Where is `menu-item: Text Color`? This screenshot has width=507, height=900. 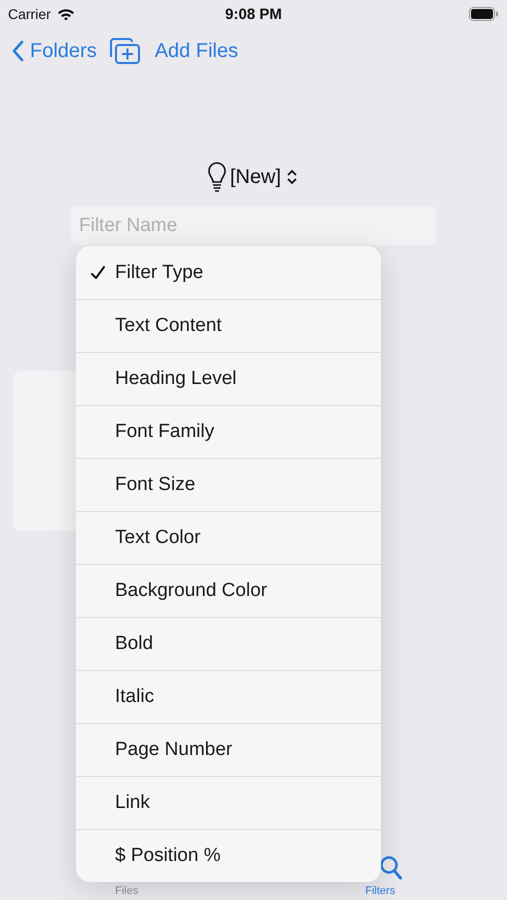 menu-item: Text Color is located at coordinates (228, 537).